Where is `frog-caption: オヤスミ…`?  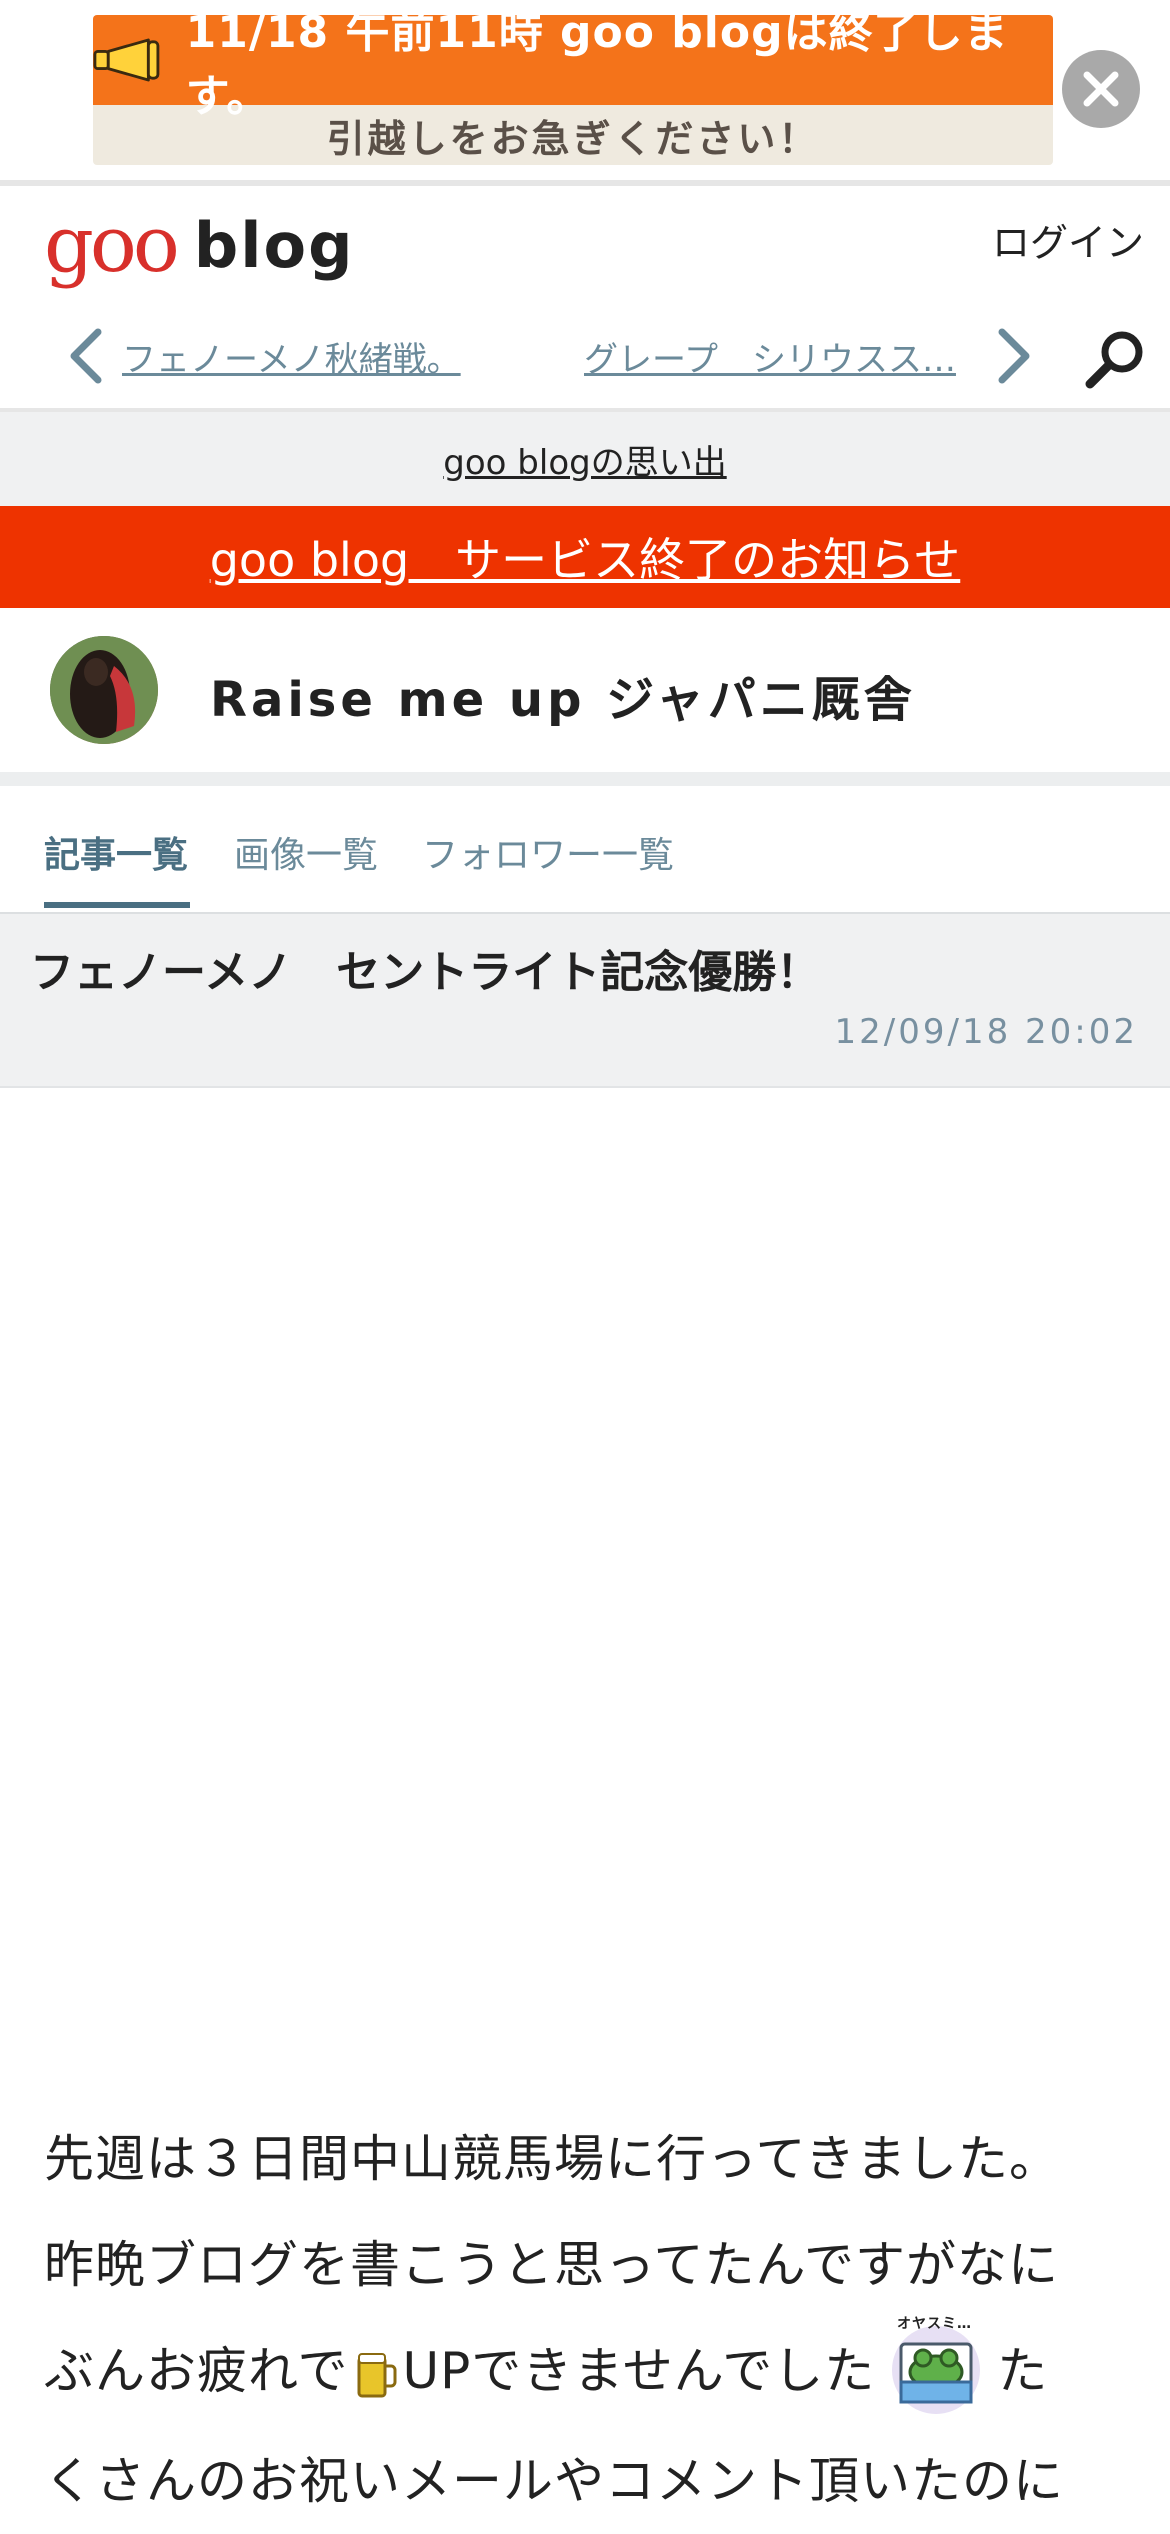 frog-caption: オヤスミ… is located at coordinates (934, 2324).